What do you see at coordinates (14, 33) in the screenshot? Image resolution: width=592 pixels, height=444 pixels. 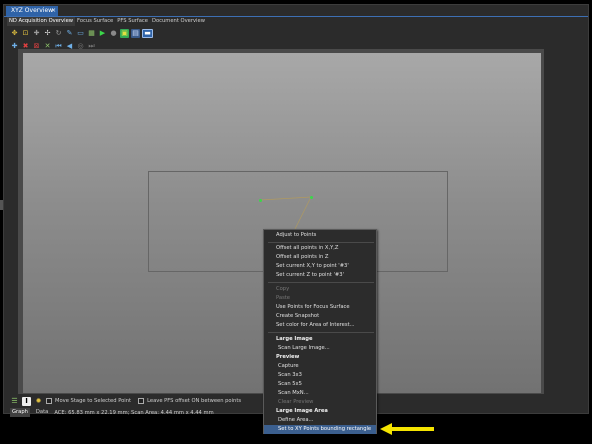 I see `cursor-tool-icon: ✥` at bounding box center [14, 33].